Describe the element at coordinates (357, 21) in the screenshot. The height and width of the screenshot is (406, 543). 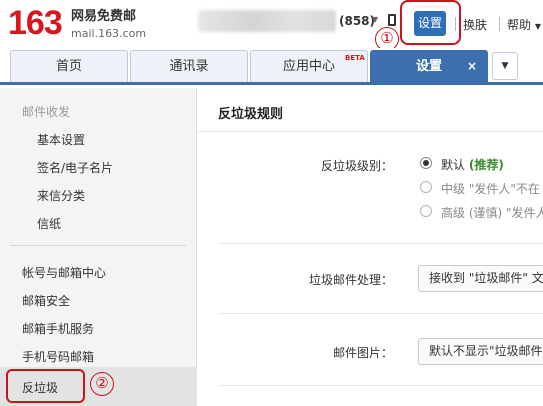
I see `unread-count: (858)` at that location.